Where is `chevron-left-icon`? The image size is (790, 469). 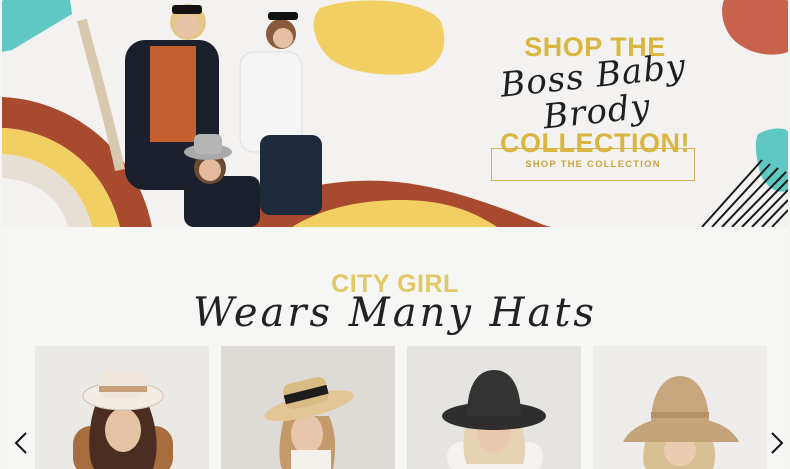
chevron-left-icon is located at coordinates (20, 443).